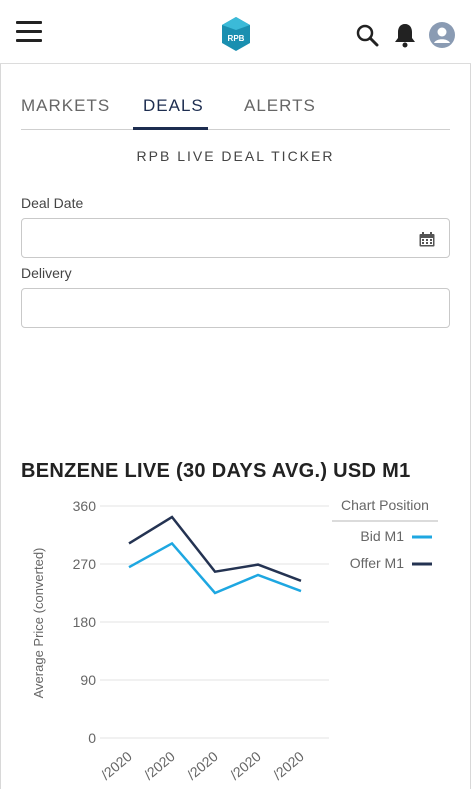 This screenshot has width=471, height=789. What do you see at coordinates (235, 97) in the screenshot?
I see `tab-bar: MARKETS DEALS ALERTS` at bounding box center [235, 97].